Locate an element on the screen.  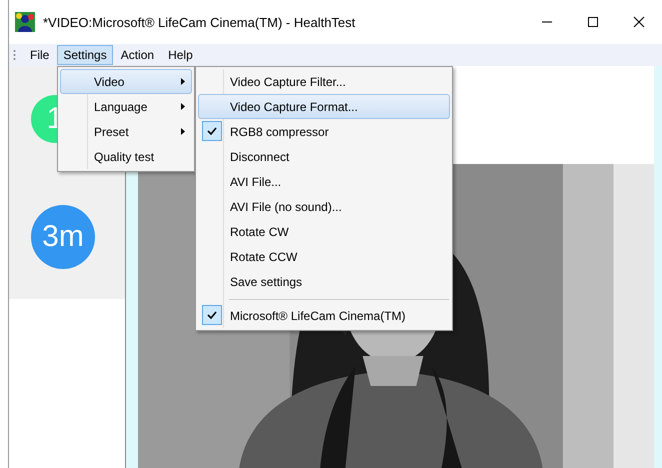
menu-option: Disconnect is located at coordinates (324, 156).